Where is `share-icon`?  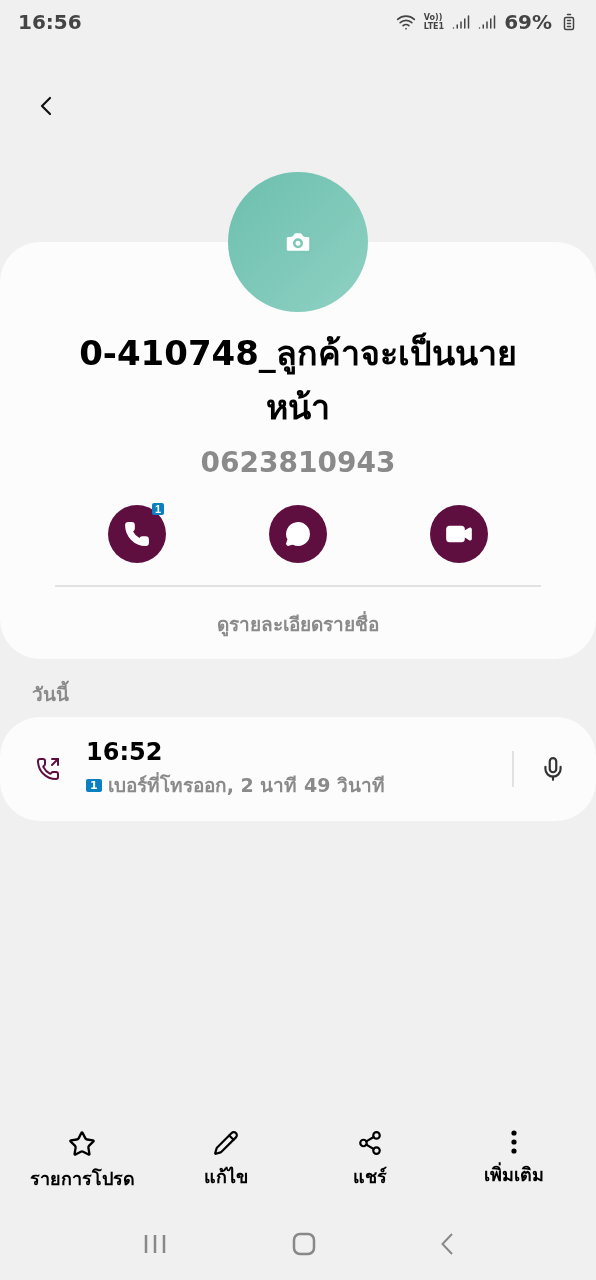
share-icon is located at coordinates (370, 1143).